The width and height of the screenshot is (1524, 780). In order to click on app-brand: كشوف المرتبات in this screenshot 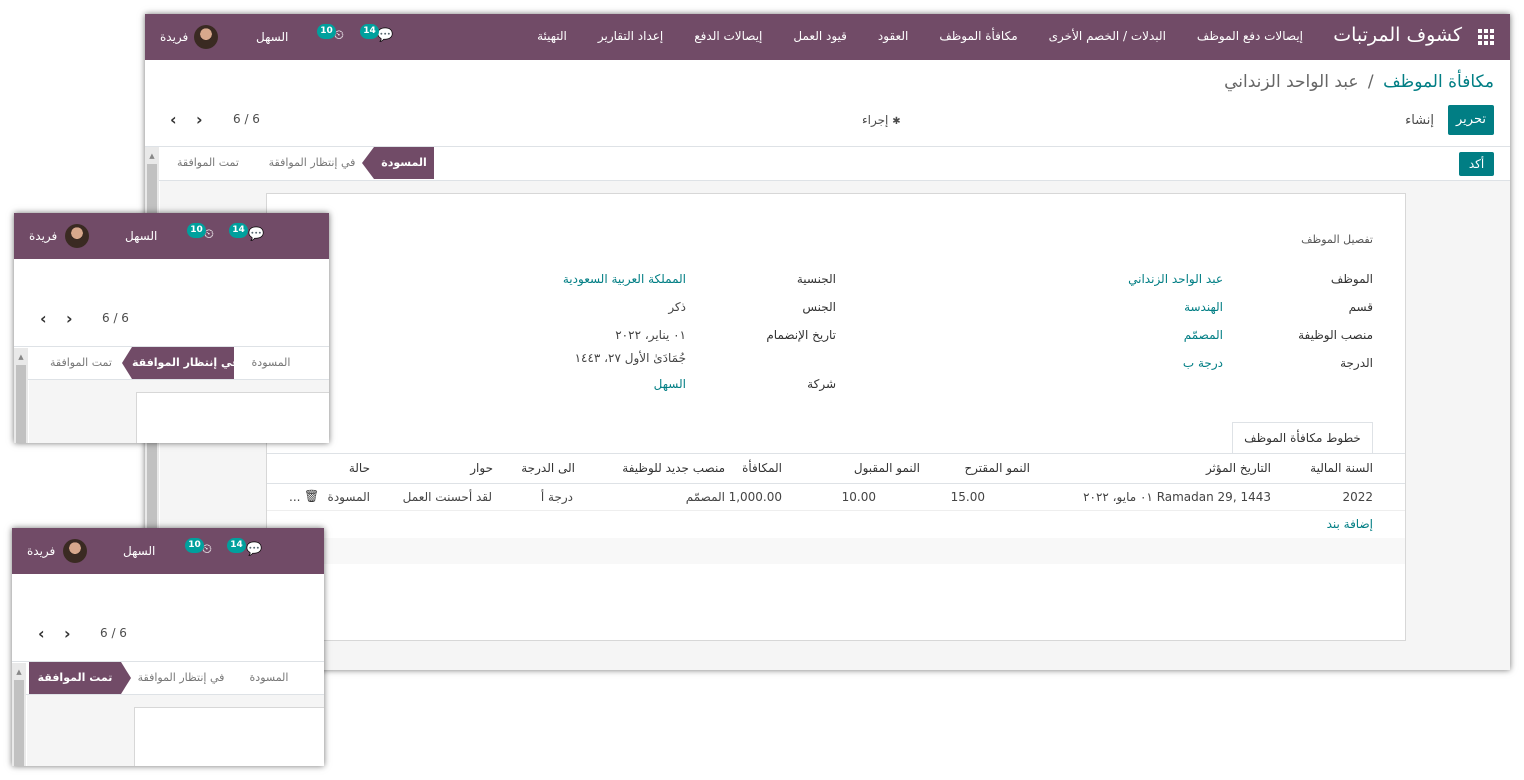, I will do `click(1397, 35)`.